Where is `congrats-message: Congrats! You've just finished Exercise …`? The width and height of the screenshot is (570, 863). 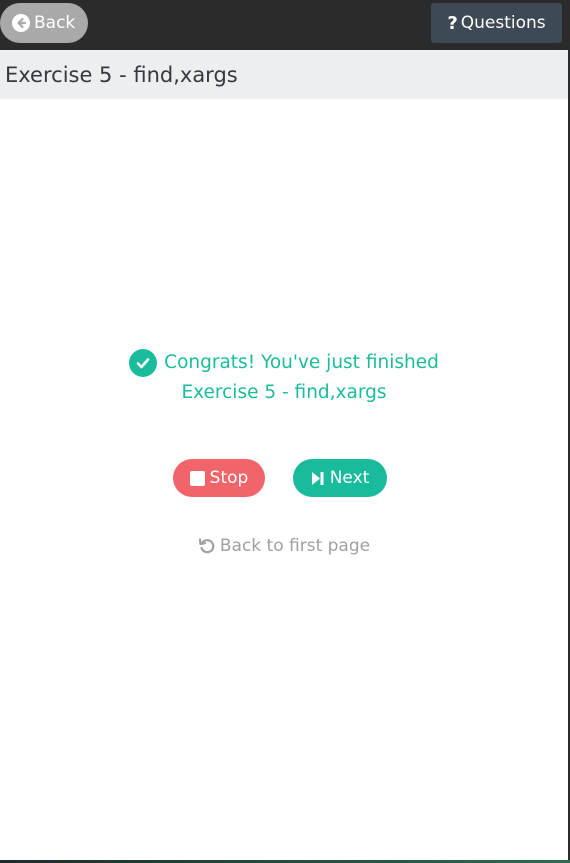 congrats-message: Congrats! You've just finished Exercise … is located at coordinates (284, 378).